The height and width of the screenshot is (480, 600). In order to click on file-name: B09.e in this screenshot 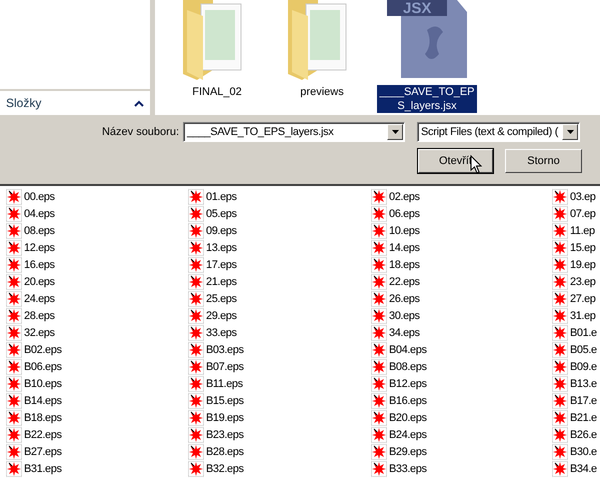, I will do `click(583, 366)`.